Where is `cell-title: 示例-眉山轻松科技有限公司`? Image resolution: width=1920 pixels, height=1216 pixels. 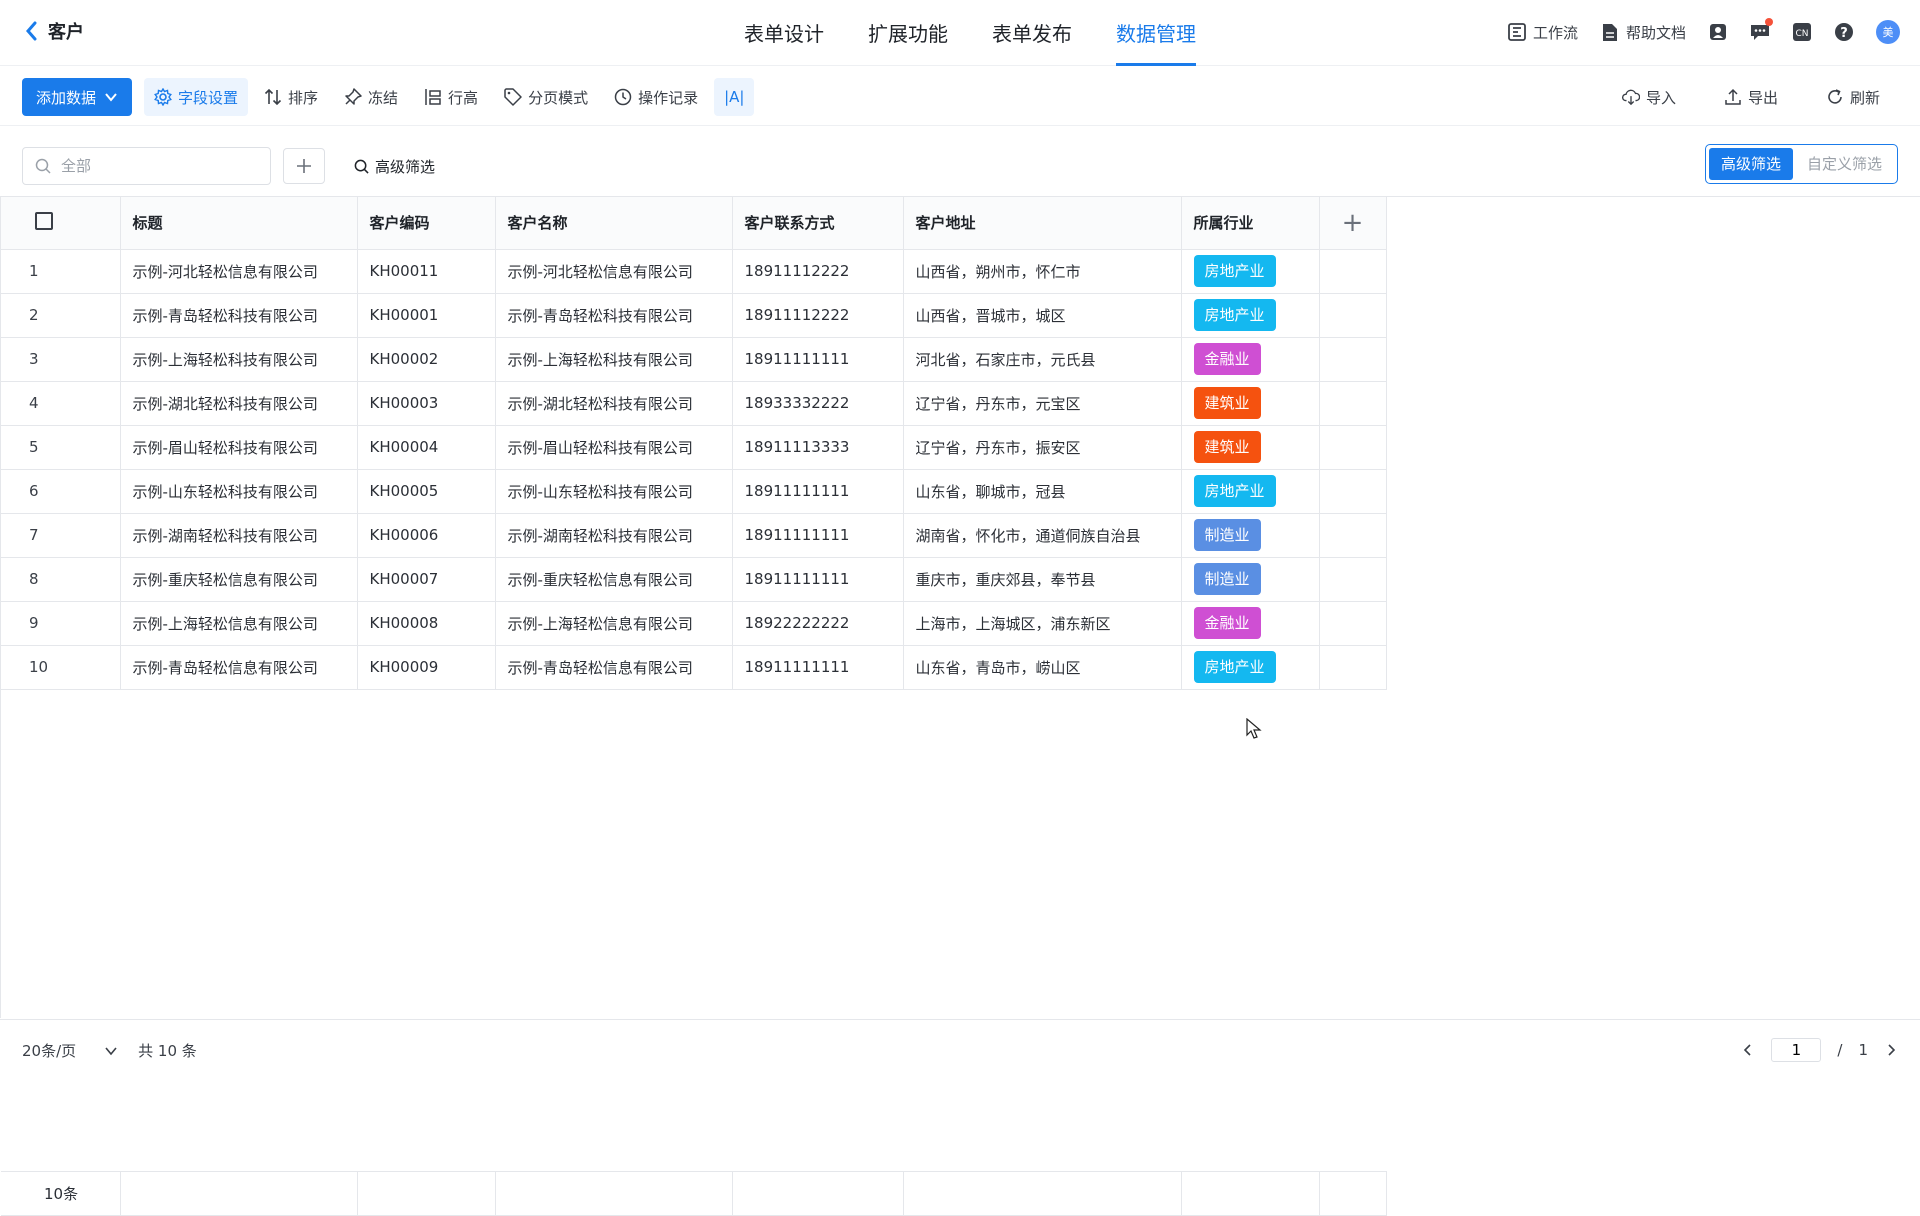 cell-title: 示例-眉山轻松科技有限公司 is located at coordinates (239, 447).